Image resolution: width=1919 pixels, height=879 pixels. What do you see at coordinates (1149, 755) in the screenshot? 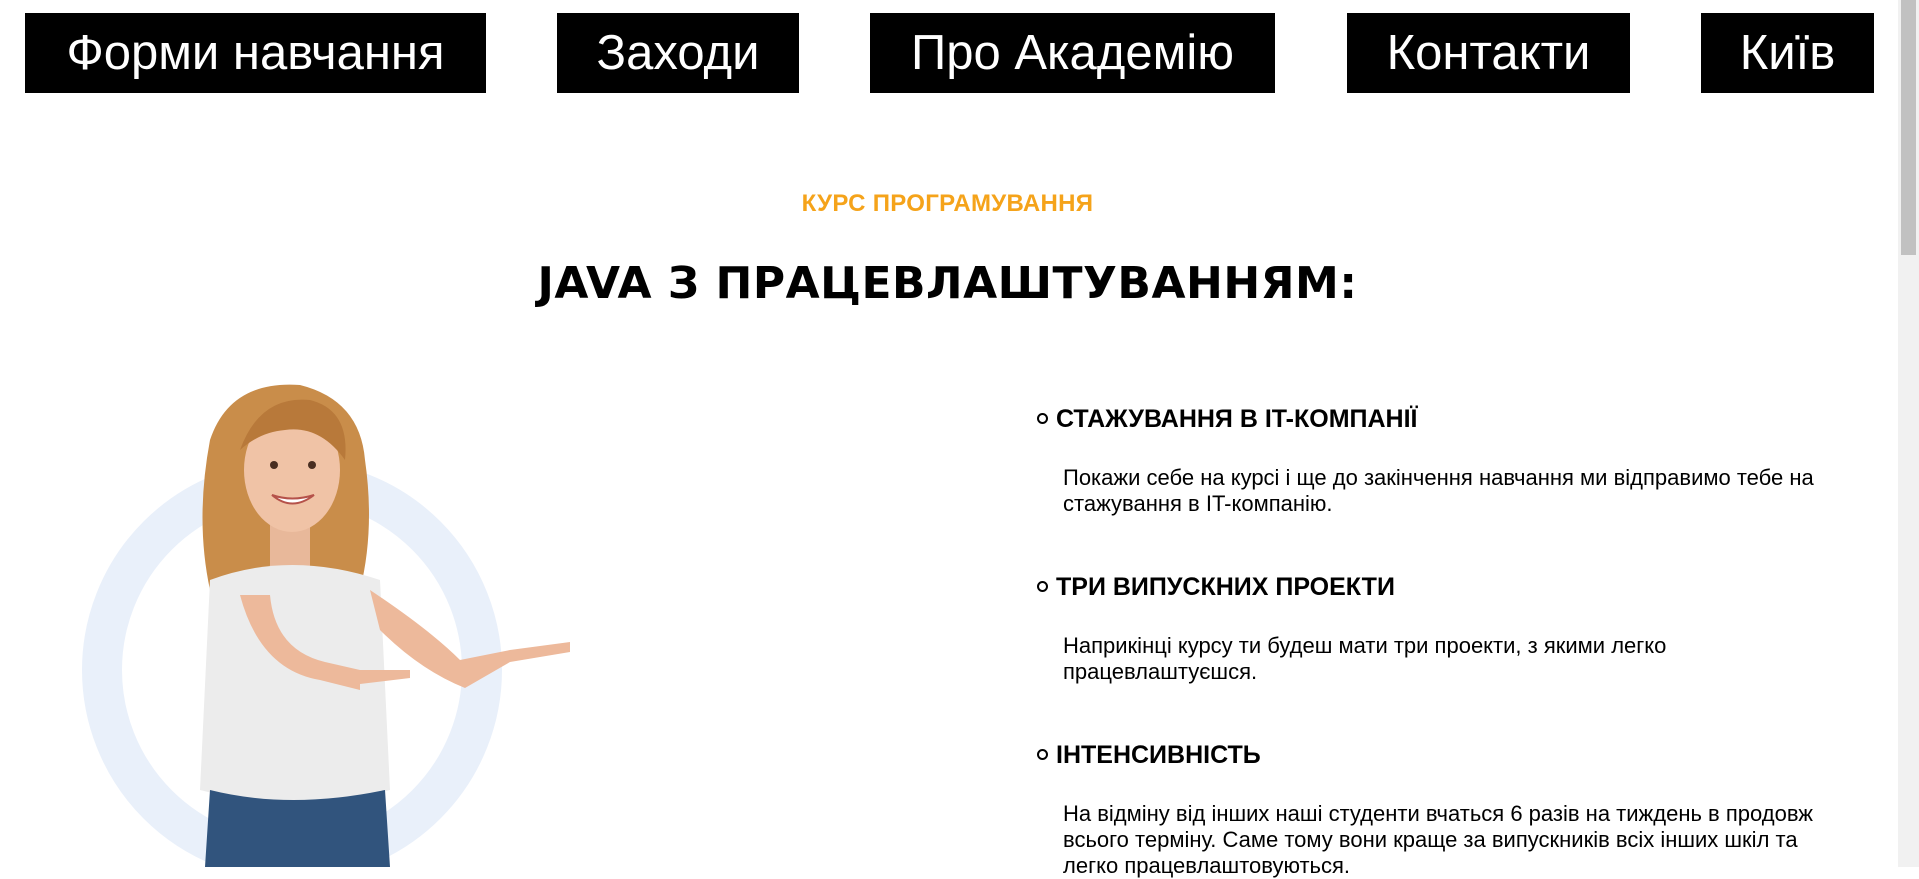
I see `feature-title-intensity: ІНТЕНСИВНІСТЬ` at bounding box center [1149, 755].